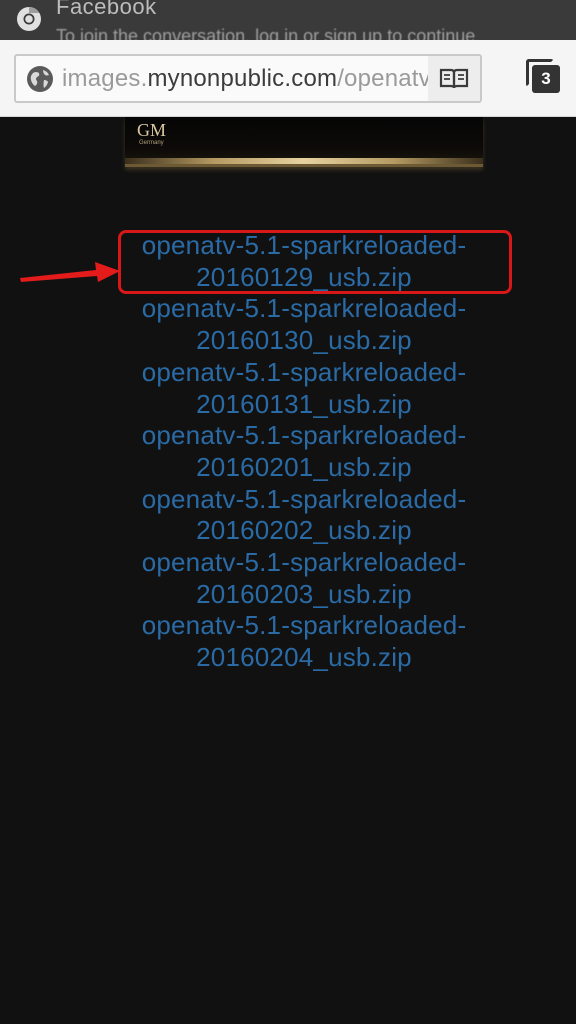  What do you see at coordinates (304, 161) in the screenshot?
I see `product-image-edge` at bounding box center [304, 161].